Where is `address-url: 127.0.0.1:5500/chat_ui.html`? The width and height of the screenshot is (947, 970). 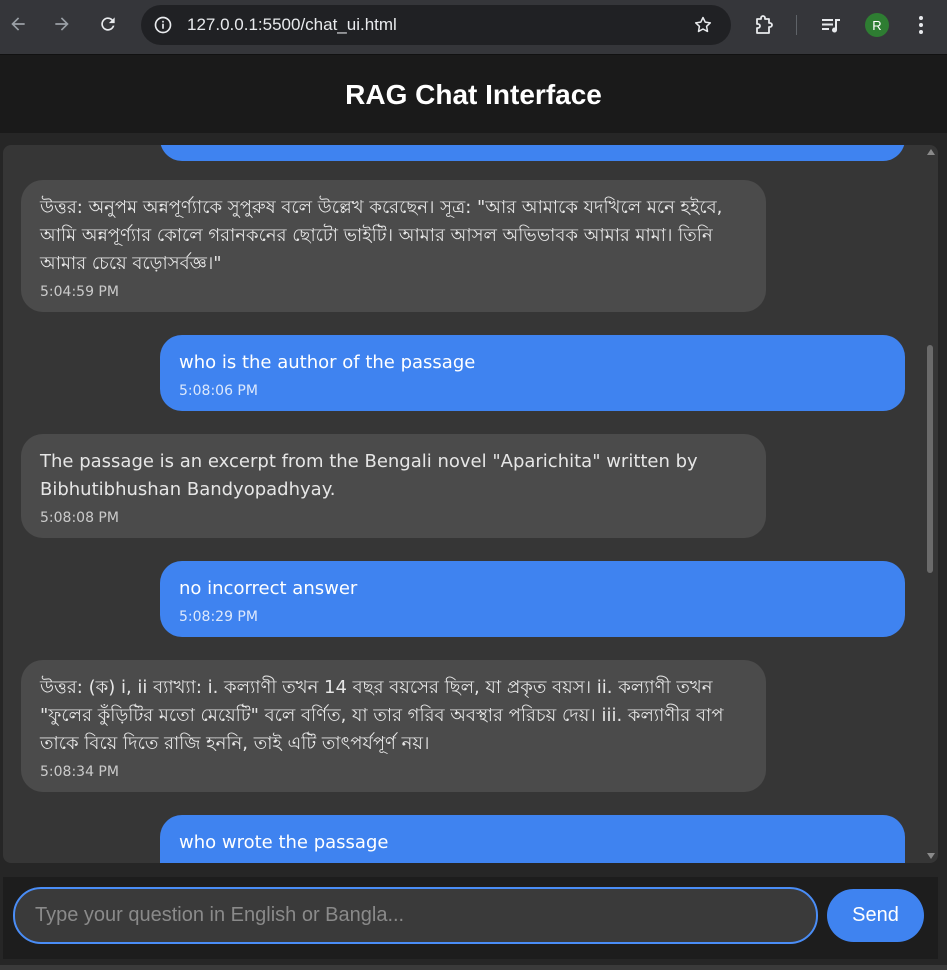 address-url: 127.0.0.1:5500/chat_ui.html is located at coordinates (292, 25).